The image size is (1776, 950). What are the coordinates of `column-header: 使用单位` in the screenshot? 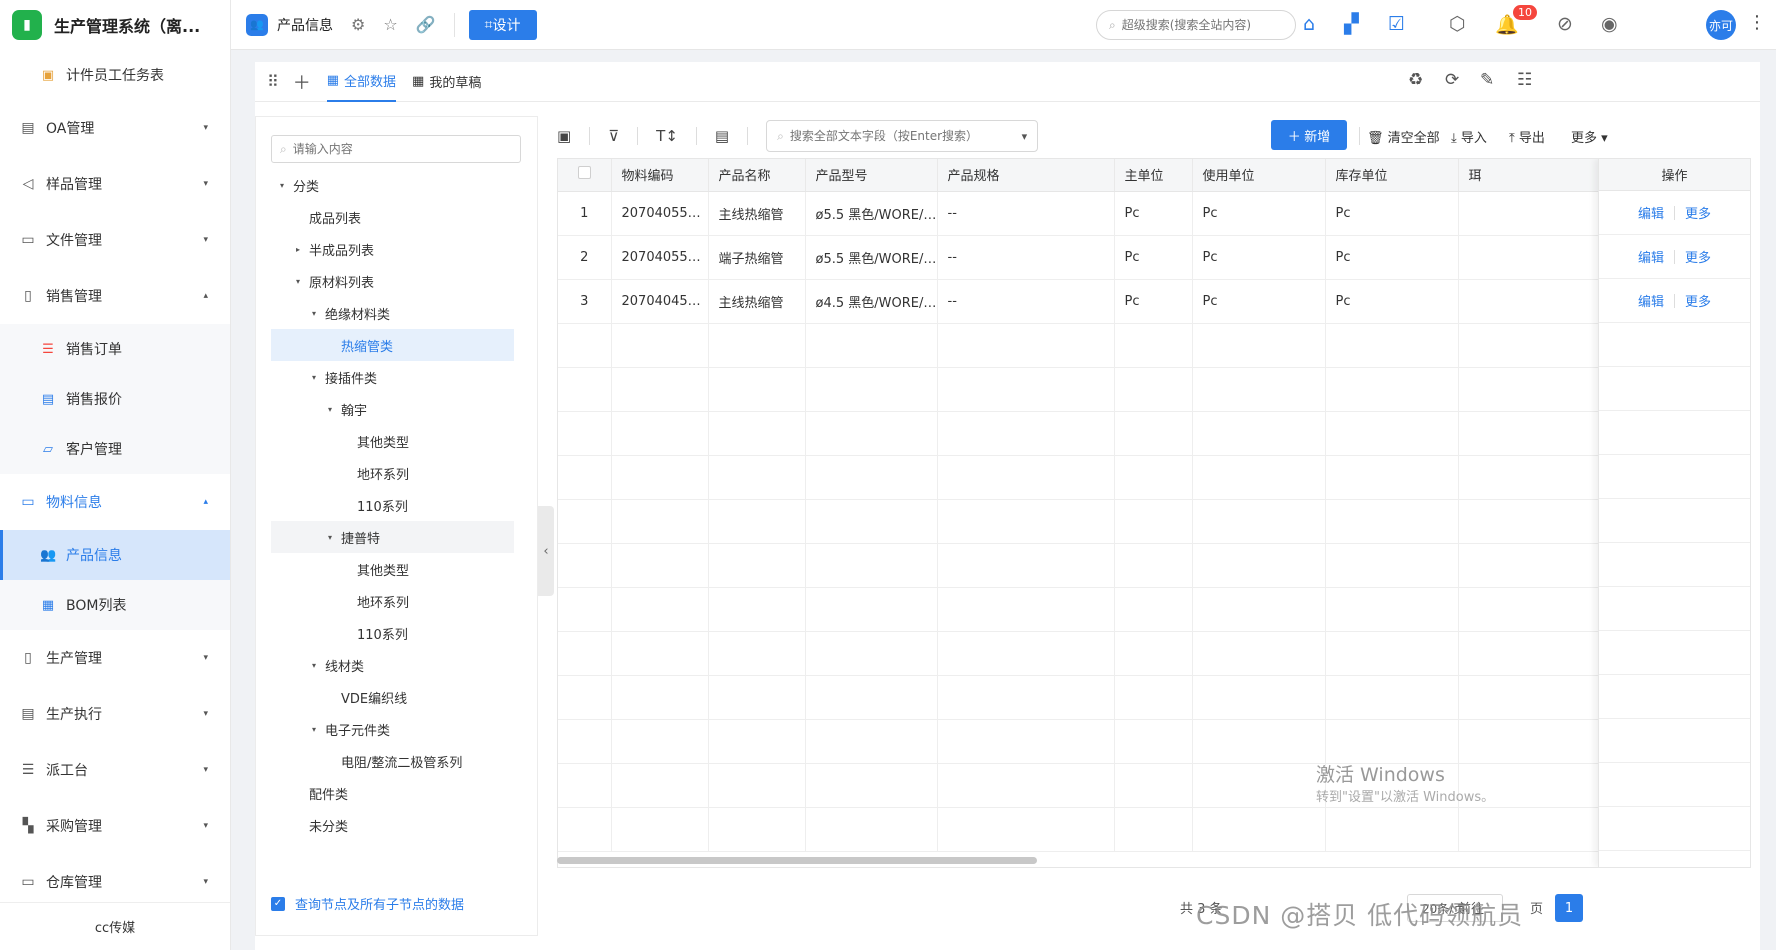 It's located at (1259, 175).